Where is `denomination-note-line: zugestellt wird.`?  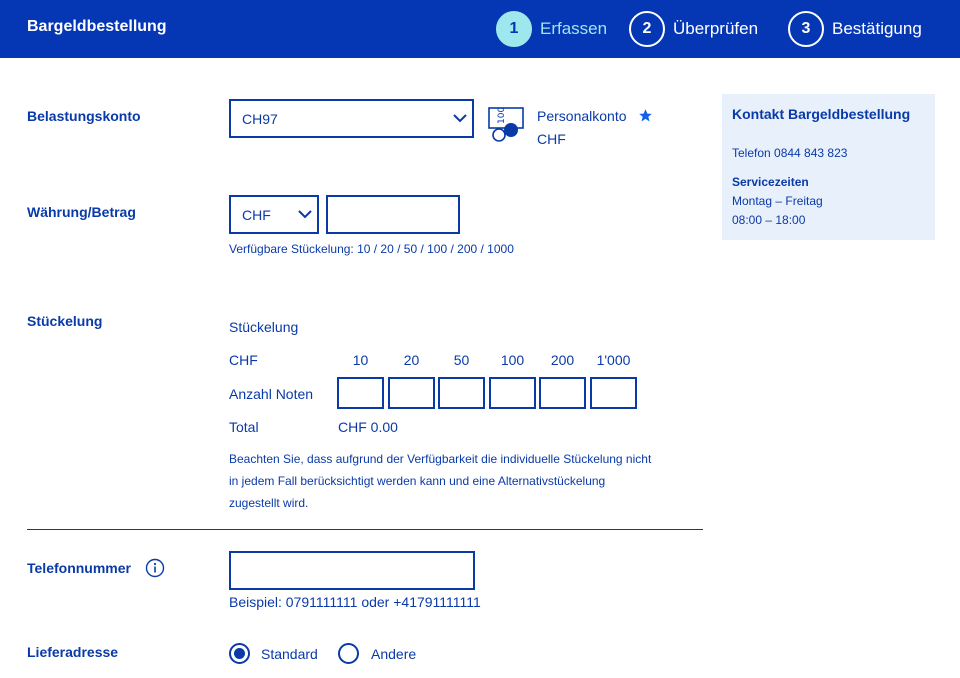 denomination-note-line: zugestellt wird. is located at coordinates (269, 503).